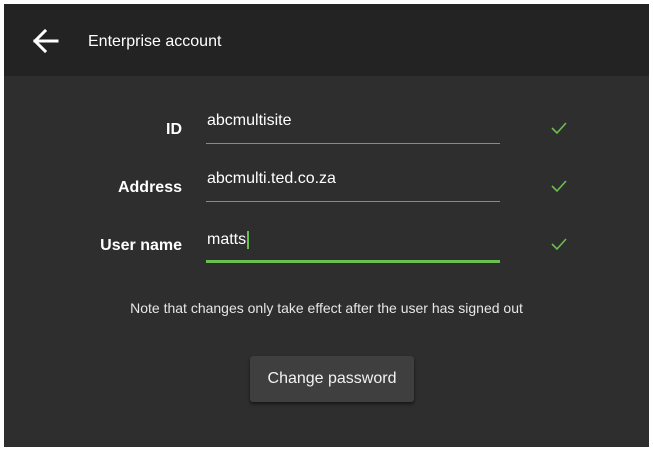  Describe the element at coordinates (141, 245) in the screenshot. I see `user-name-label: User name` at that location.